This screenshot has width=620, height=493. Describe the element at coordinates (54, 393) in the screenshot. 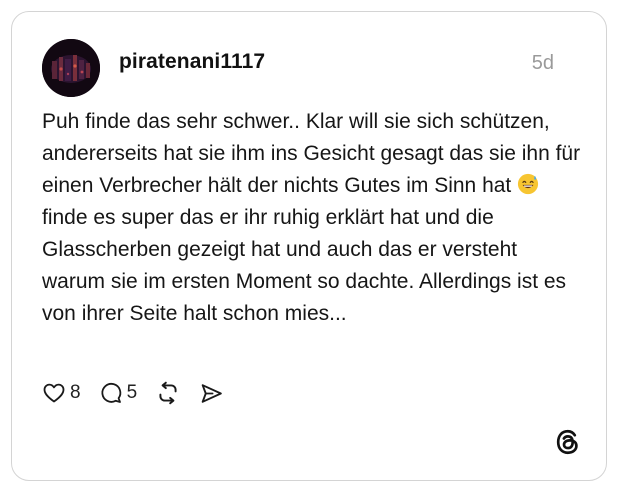

I see `heart-icon` at that location.